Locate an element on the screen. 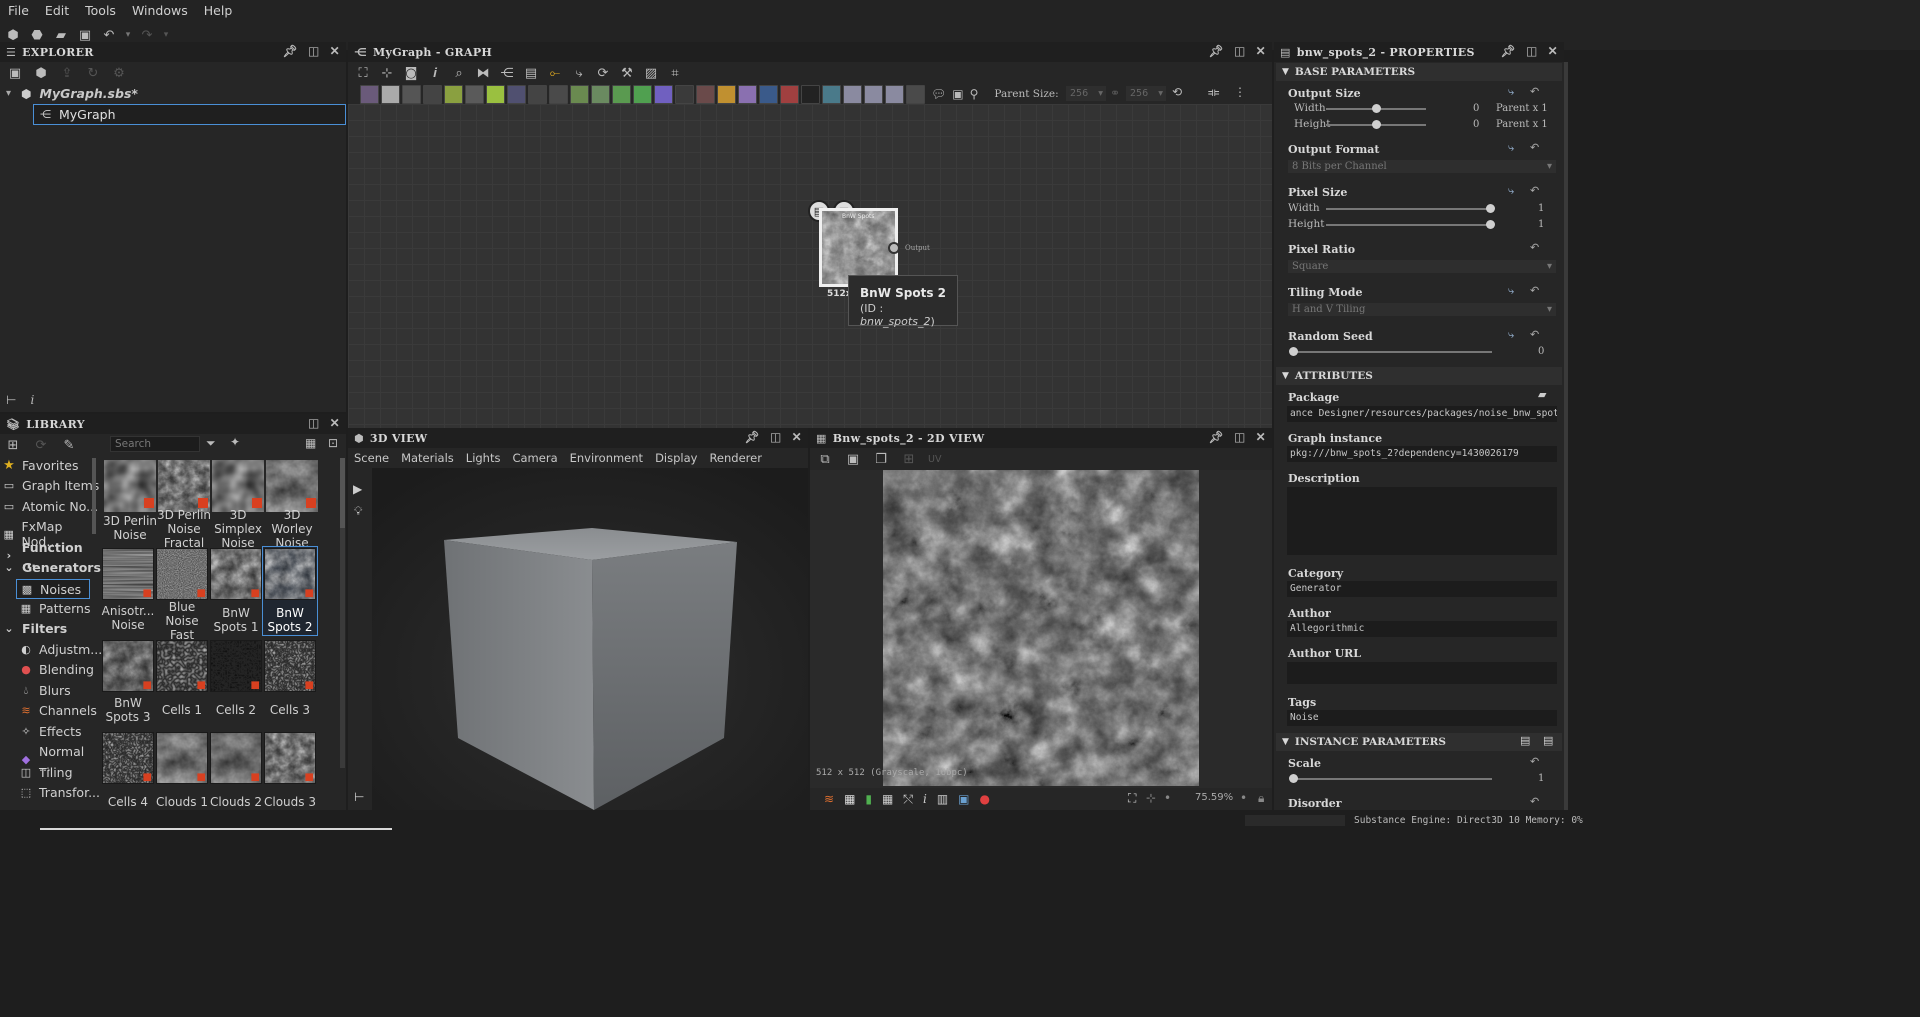 The width and height of the screenshot is (1920, 1017). shuffle-icon is located at coordinates (432, 94).